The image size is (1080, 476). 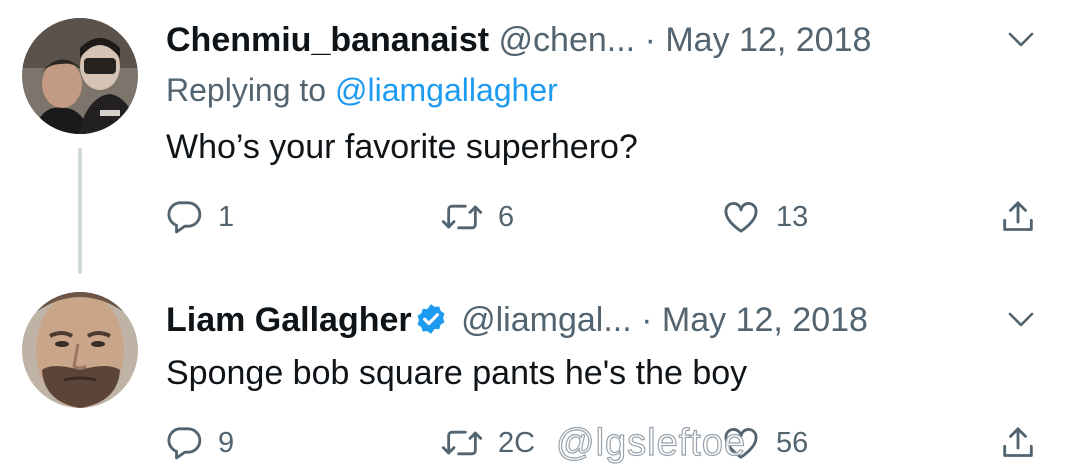 I want to click on tweet-actions: 1 6 13, so click(x=540, y=217).